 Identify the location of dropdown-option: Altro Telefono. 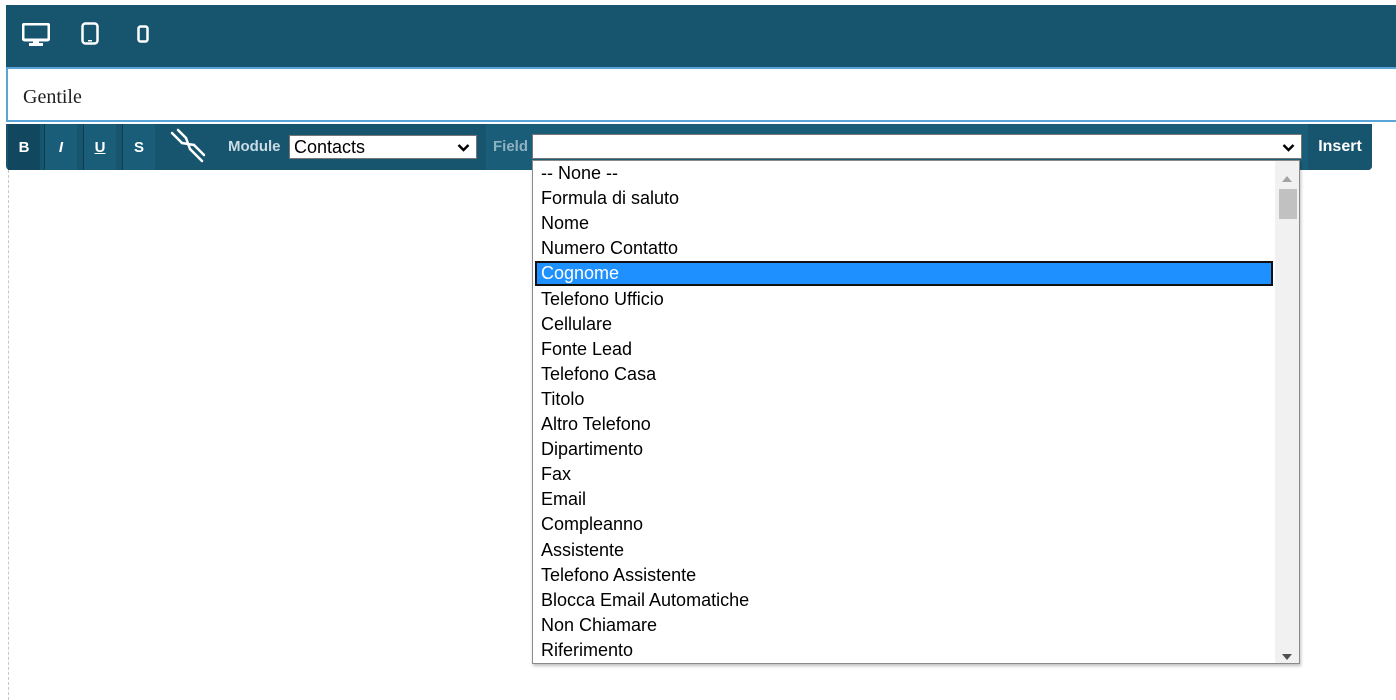
(904, 424).